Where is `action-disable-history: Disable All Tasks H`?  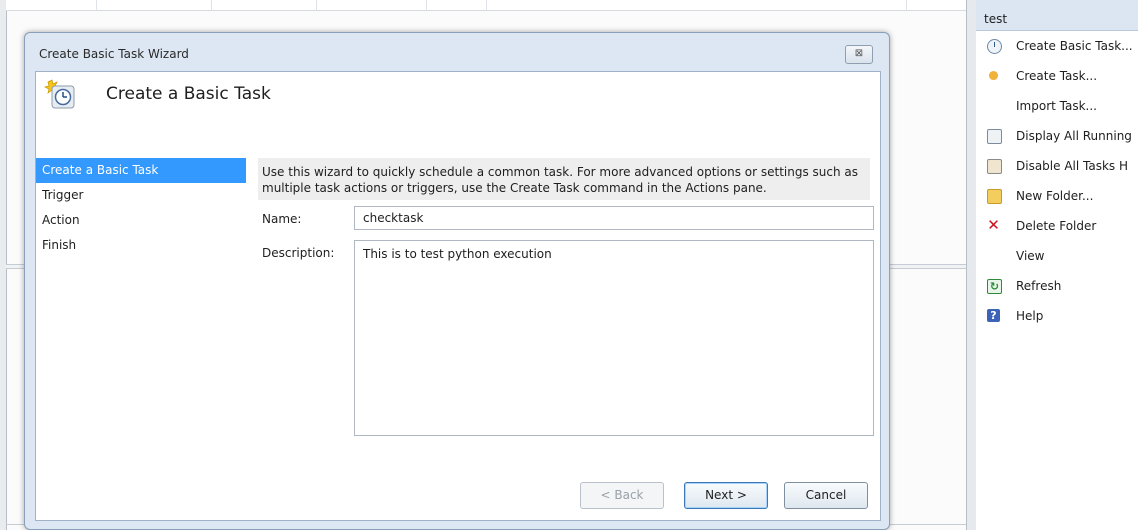
action-disable-history: Disable All Tasks H is located at coordinates (1057, 166).